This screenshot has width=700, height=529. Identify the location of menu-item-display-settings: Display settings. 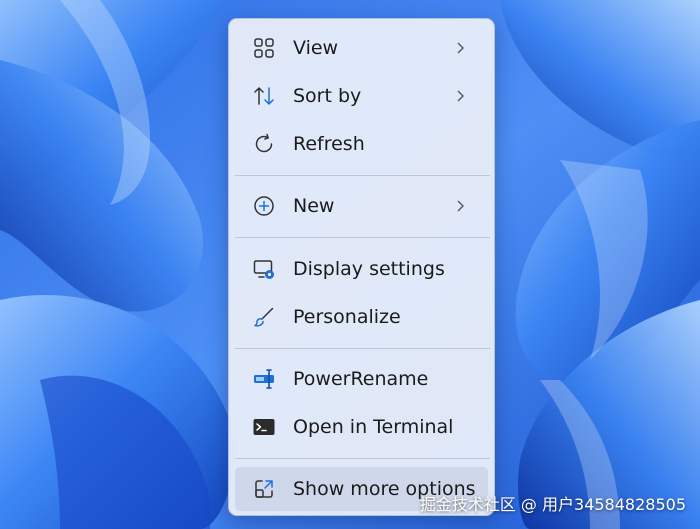
(361, 269).